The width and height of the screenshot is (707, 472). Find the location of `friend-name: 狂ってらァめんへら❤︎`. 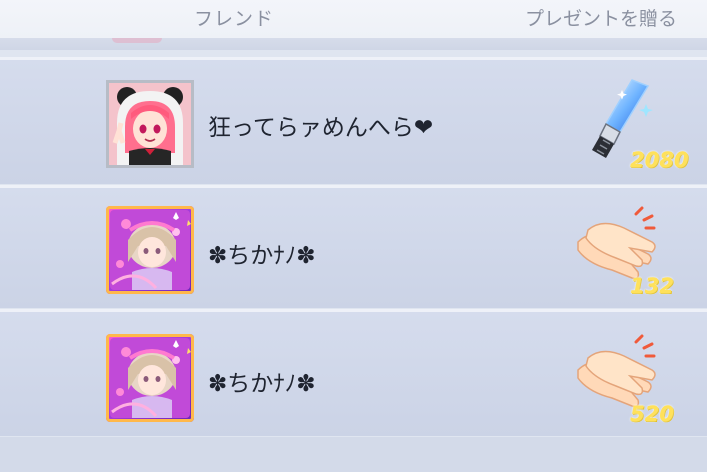

friend-name: 狂ってらァめんへら❤︎ is located at coordinates (321, 128).